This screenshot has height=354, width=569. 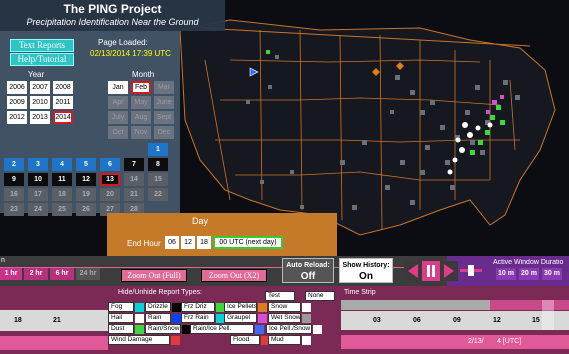 I want to click on day-19-button: 19, so click(x=86, y=194).